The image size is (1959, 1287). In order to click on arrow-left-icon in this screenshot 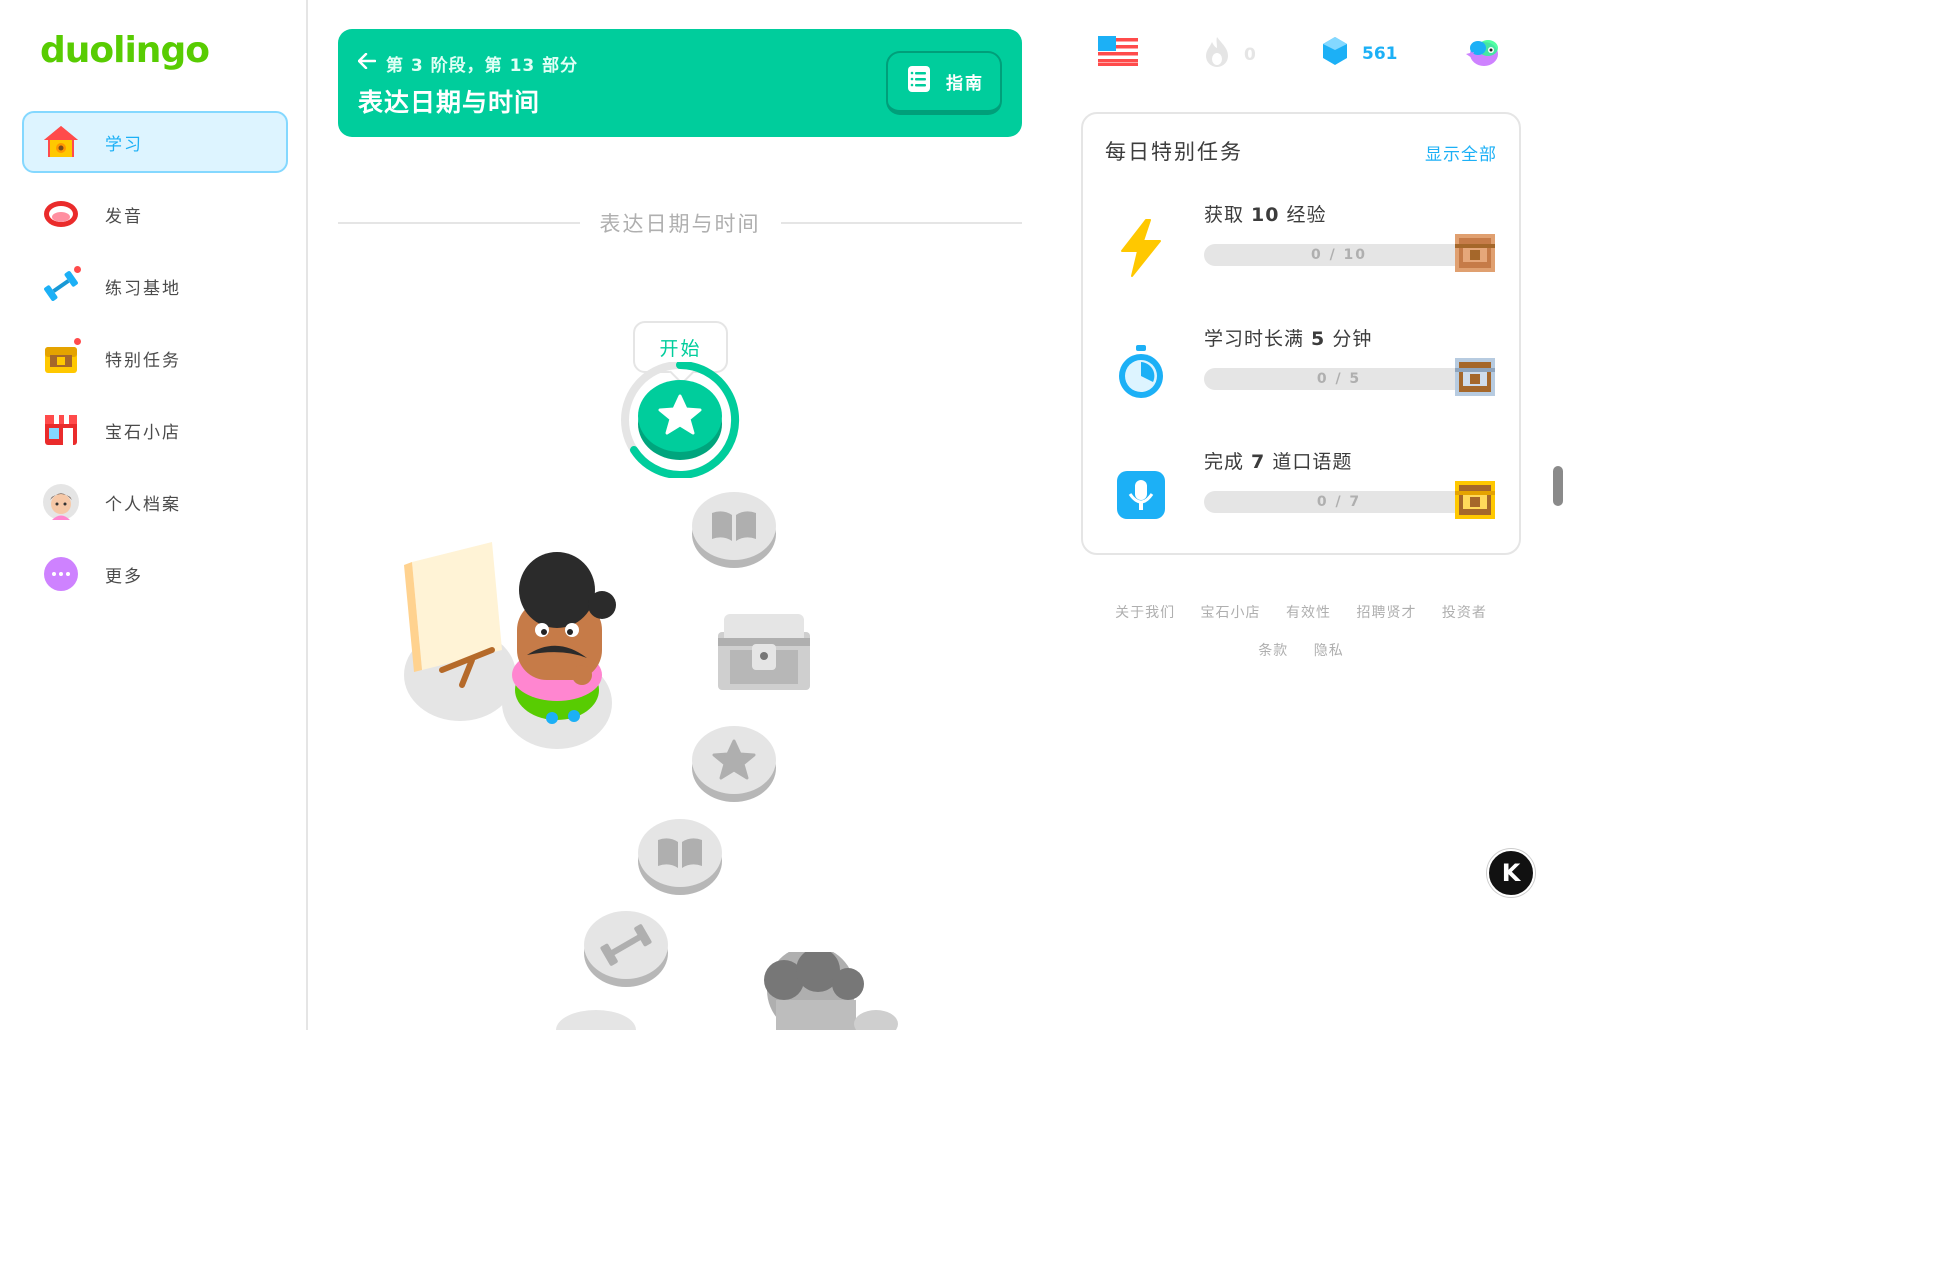, I will do `click(367, 63)`.